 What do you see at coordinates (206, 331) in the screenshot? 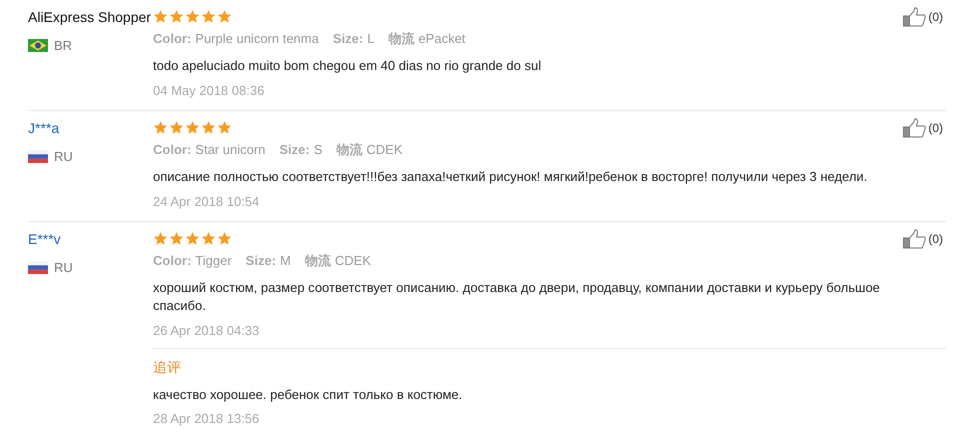
I see `review-date: 26 Apr 2018 04:33` at bounding box center [206, 331].